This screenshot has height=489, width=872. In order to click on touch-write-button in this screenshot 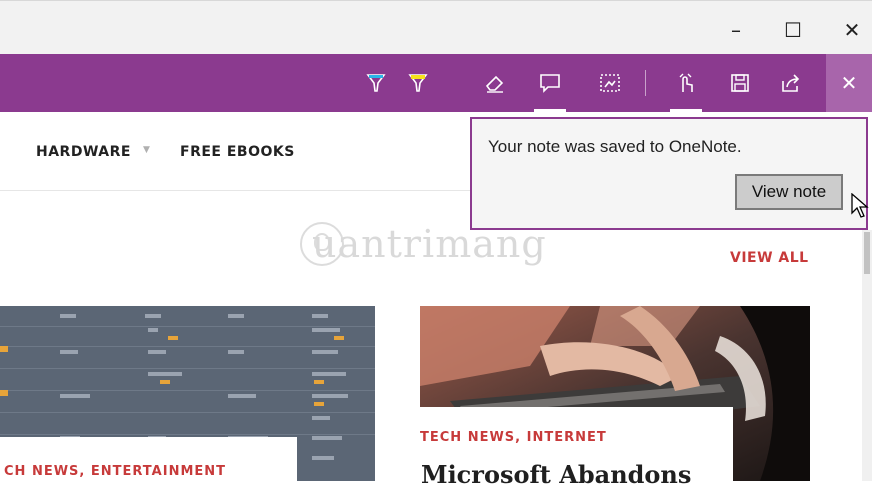, I will do `click(686, 83)`.